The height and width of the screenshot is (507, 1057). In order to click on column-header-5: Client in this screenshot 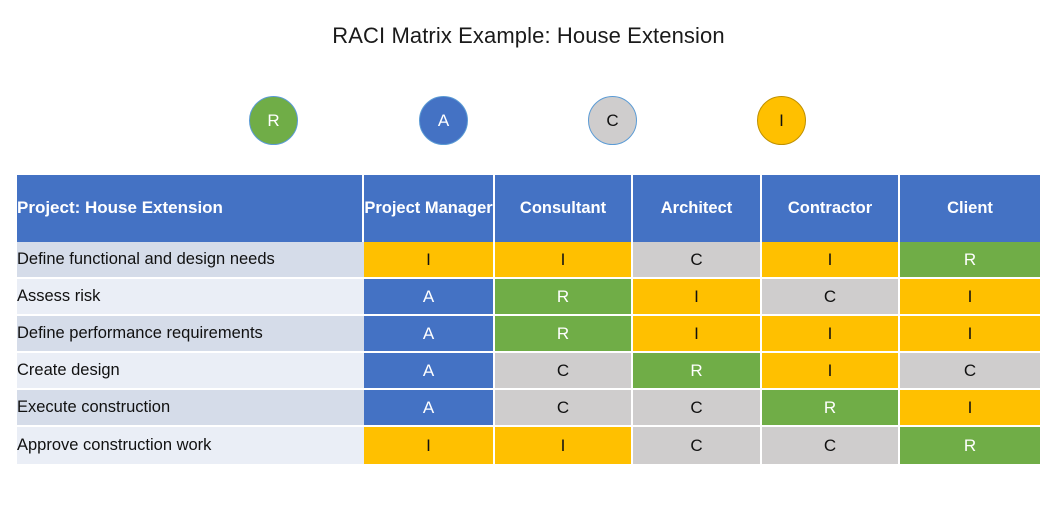, I will do `click(970, 208)`.